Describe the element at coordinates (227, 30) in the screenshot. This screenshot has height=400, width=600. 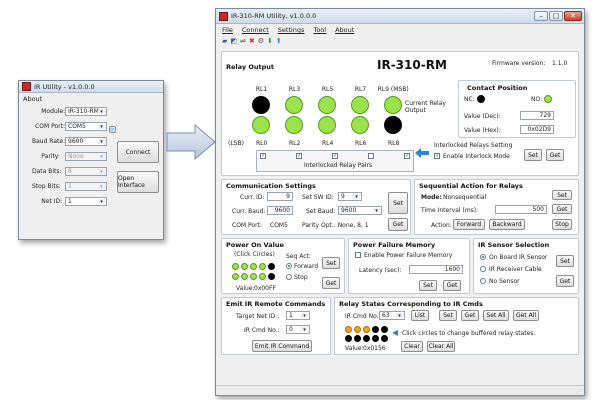
I see `menu-file: File` at that location.